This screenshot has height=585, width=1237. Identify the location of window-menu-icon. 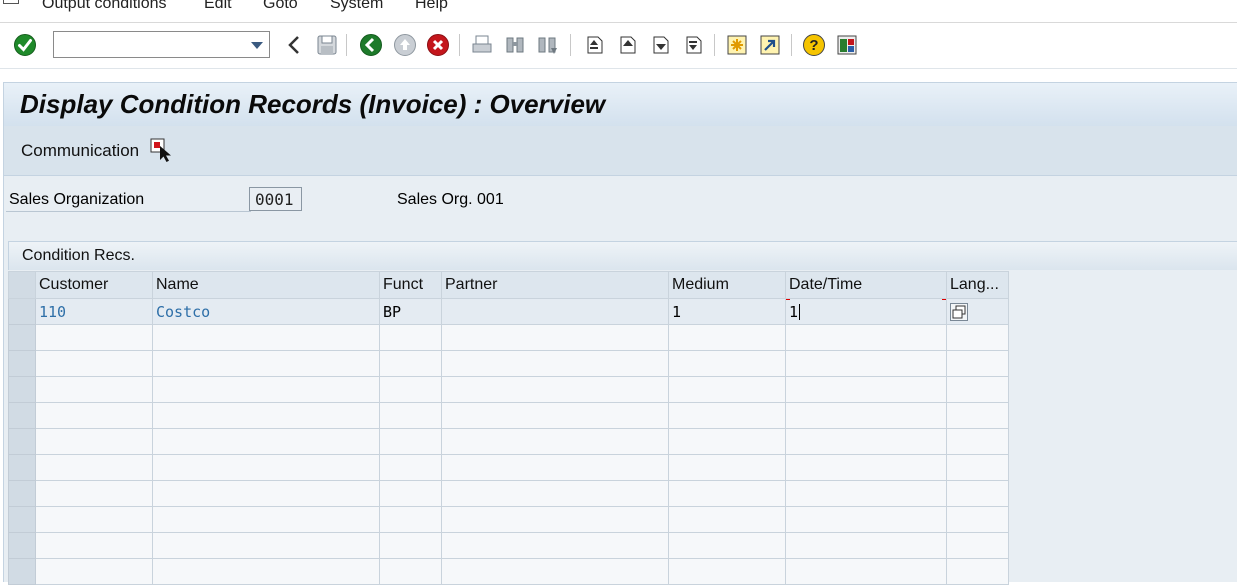
(11, 2).